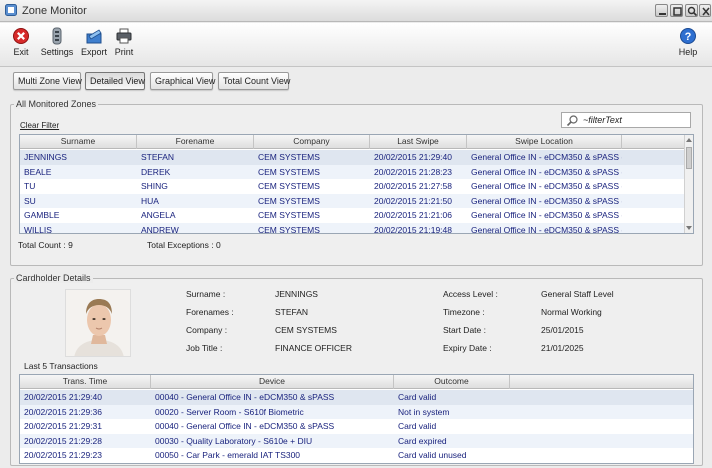 The height and width of the screenshot is (468, 712). Describe the element at coordinates (413, 186) in the screenshot. I see `monitored-cell: 20/02/2015 21:27:58` at that location.